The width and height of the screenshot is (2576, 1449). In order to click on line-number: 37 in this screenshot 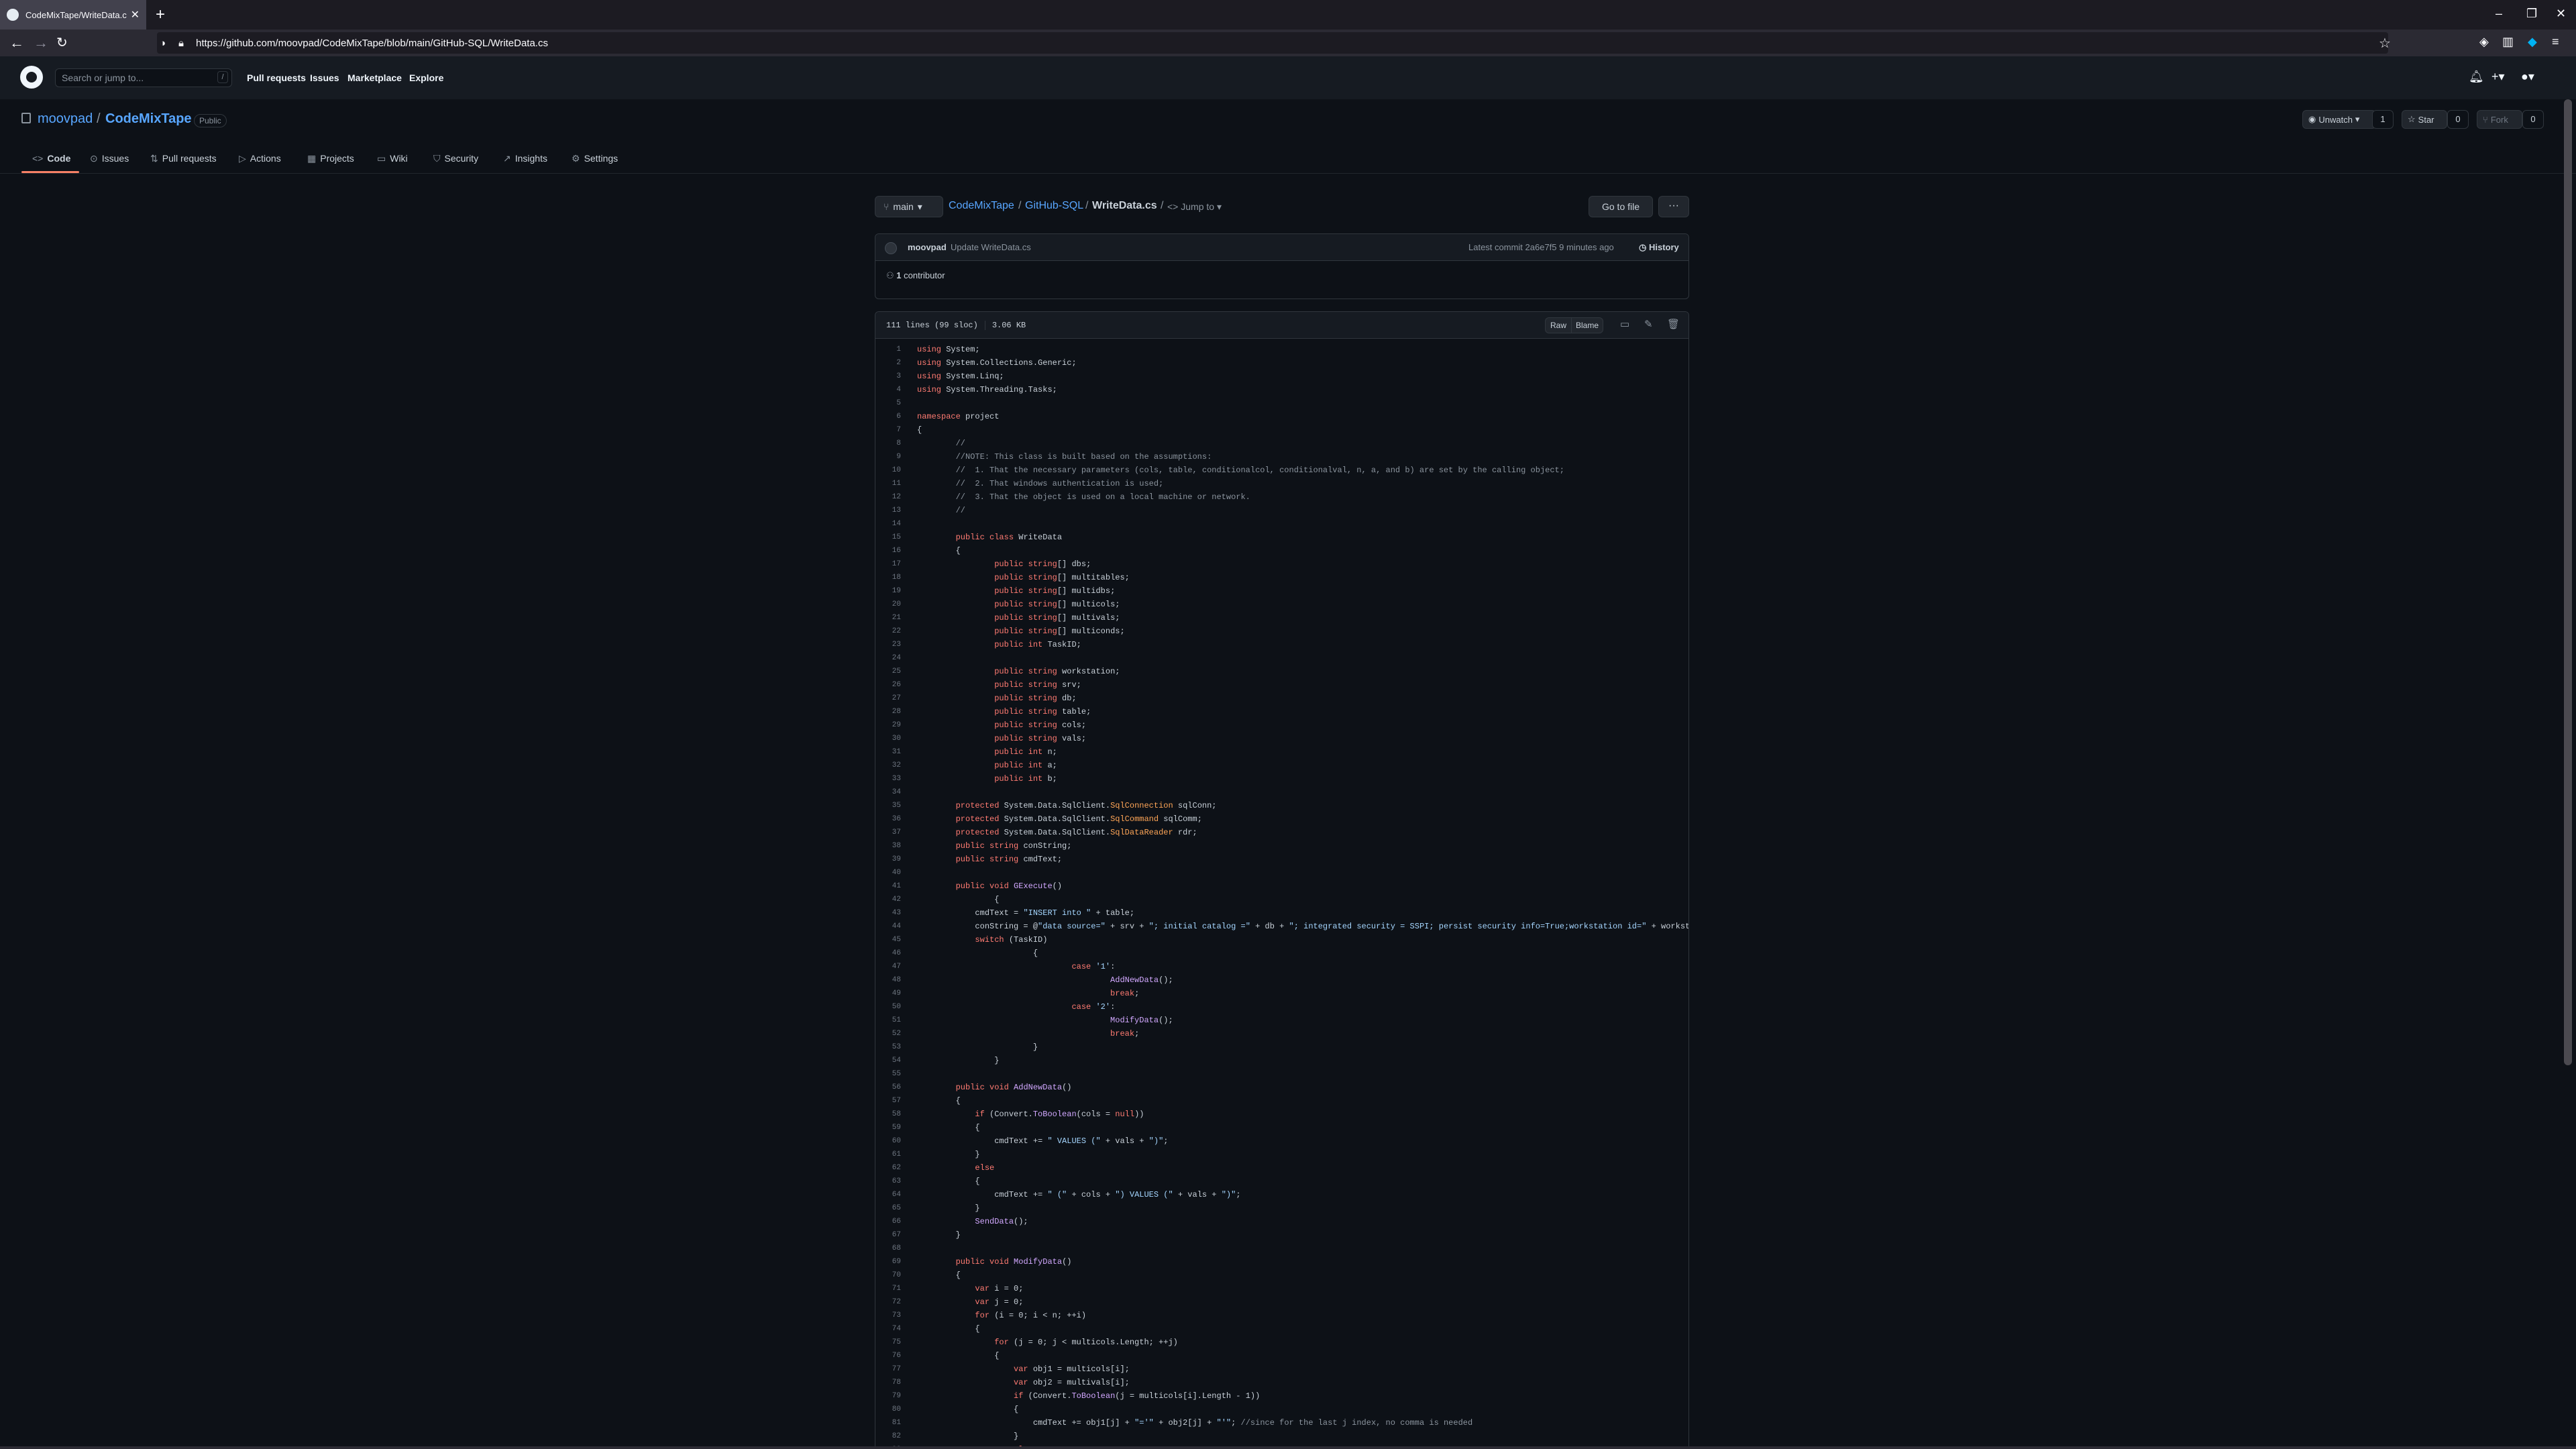, I will do `click(892, 832)`.